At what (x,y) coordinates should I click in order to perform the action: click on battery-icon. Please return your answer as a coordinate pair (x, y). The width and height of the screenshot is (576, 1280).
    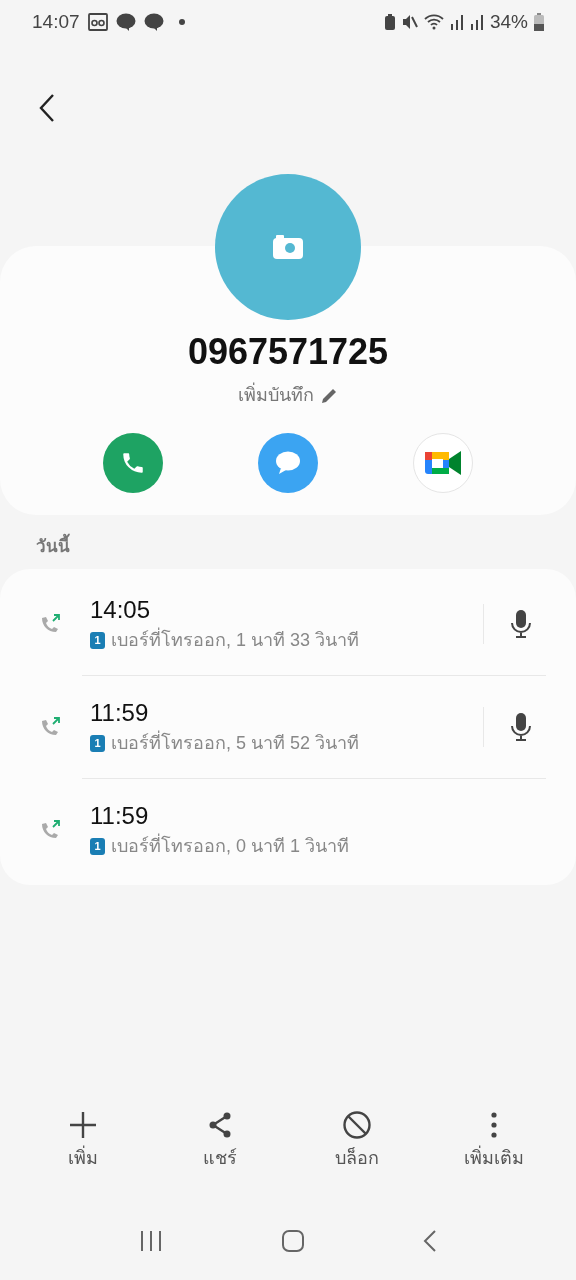
    Looking at the image, I should click on (539, 22).